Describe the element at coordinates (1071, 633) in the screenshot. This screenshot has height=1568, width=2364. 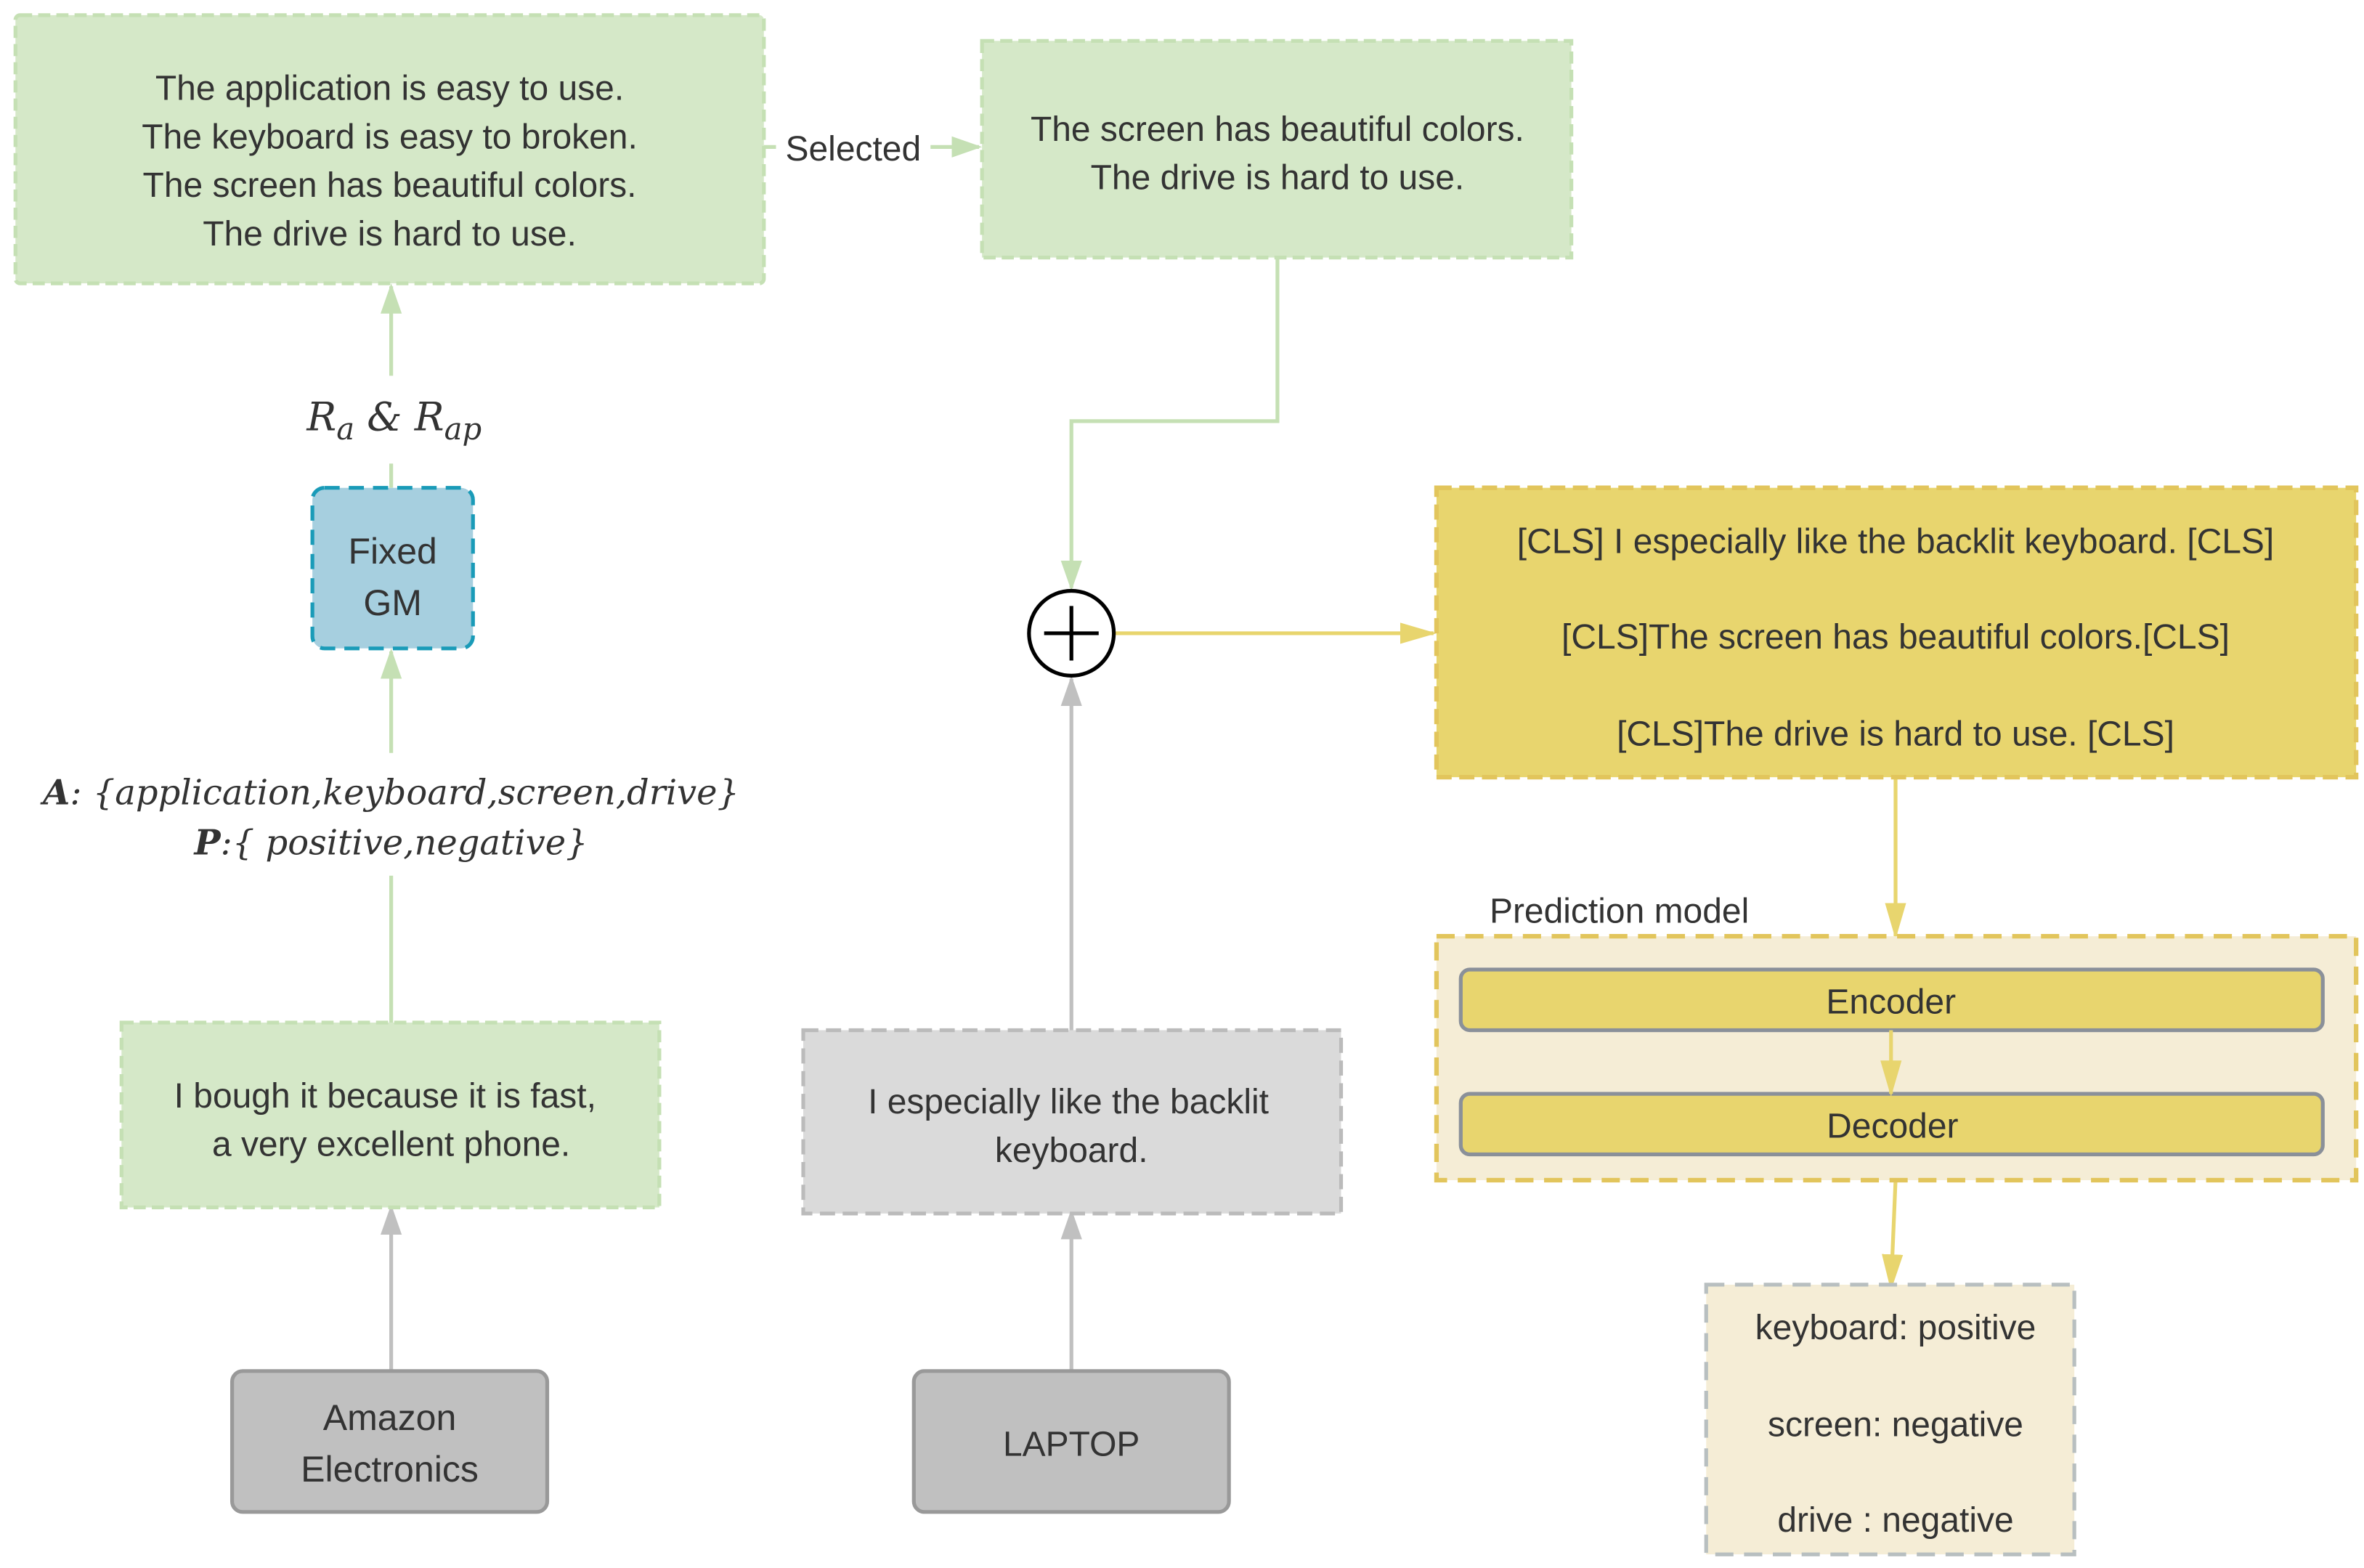
I see `concat-plus-icon` at that location.